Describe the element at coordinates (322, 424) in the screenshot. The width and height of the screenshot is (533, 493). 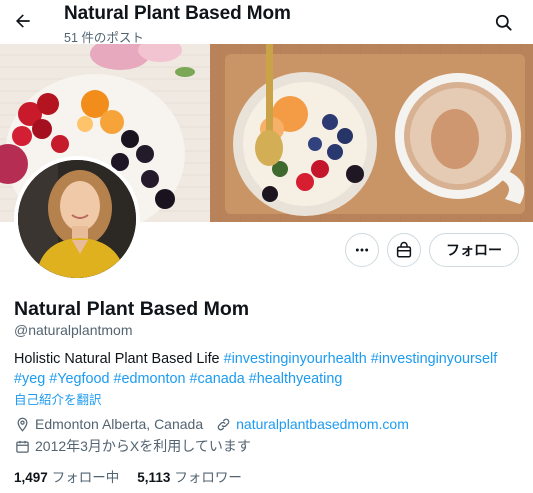
I see `profile-website-link: naturalplantbasedmom.com` at that location.